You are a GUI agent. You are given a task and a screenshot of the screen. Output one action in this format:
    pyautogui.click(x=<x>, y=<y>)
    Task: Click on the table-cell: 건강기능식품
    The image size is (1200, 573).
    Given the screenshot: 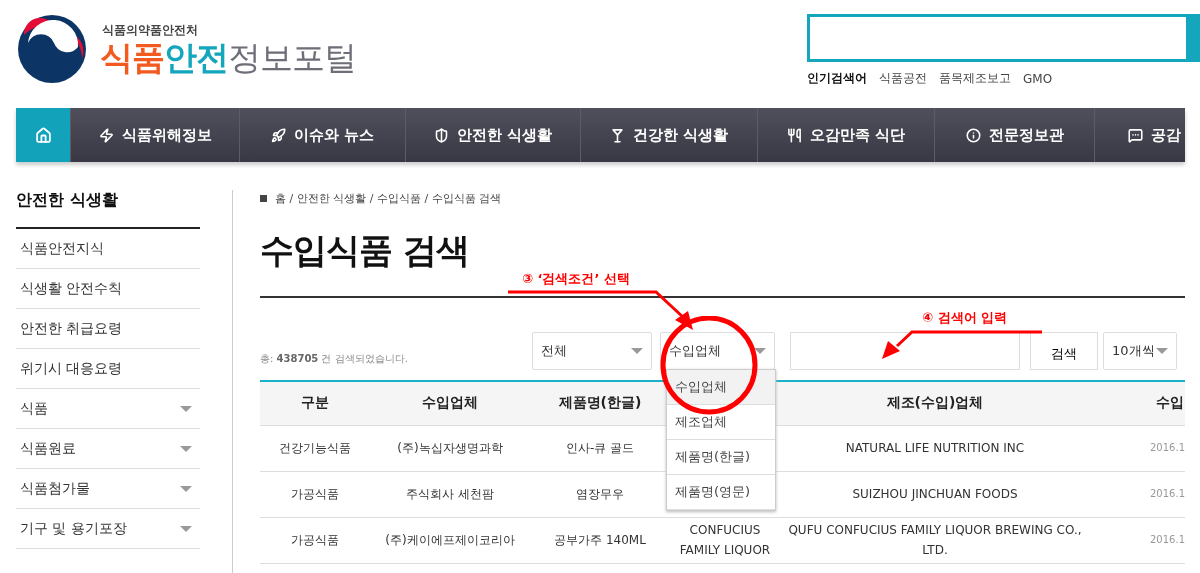 What is the action you would take?
    pyautogui.click(x=315, y=448)
    